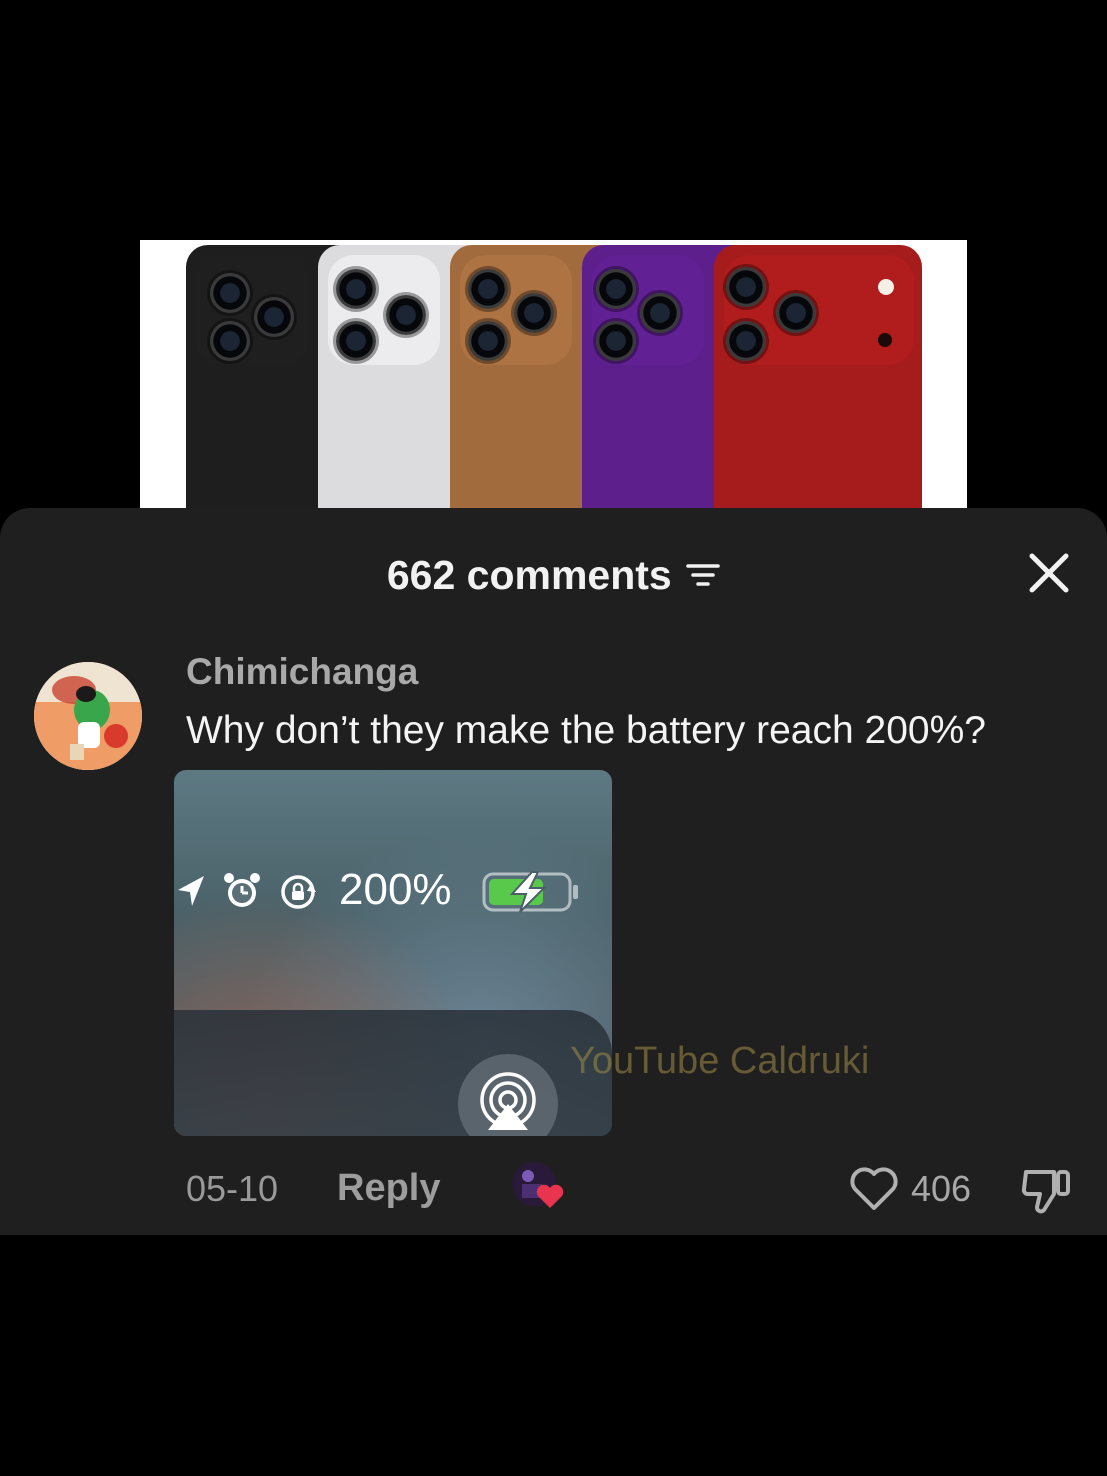 Image resolution: width=1107 pixels, height=1476 pixels. I want to click on location-arrow-icon, so click(191, 891).